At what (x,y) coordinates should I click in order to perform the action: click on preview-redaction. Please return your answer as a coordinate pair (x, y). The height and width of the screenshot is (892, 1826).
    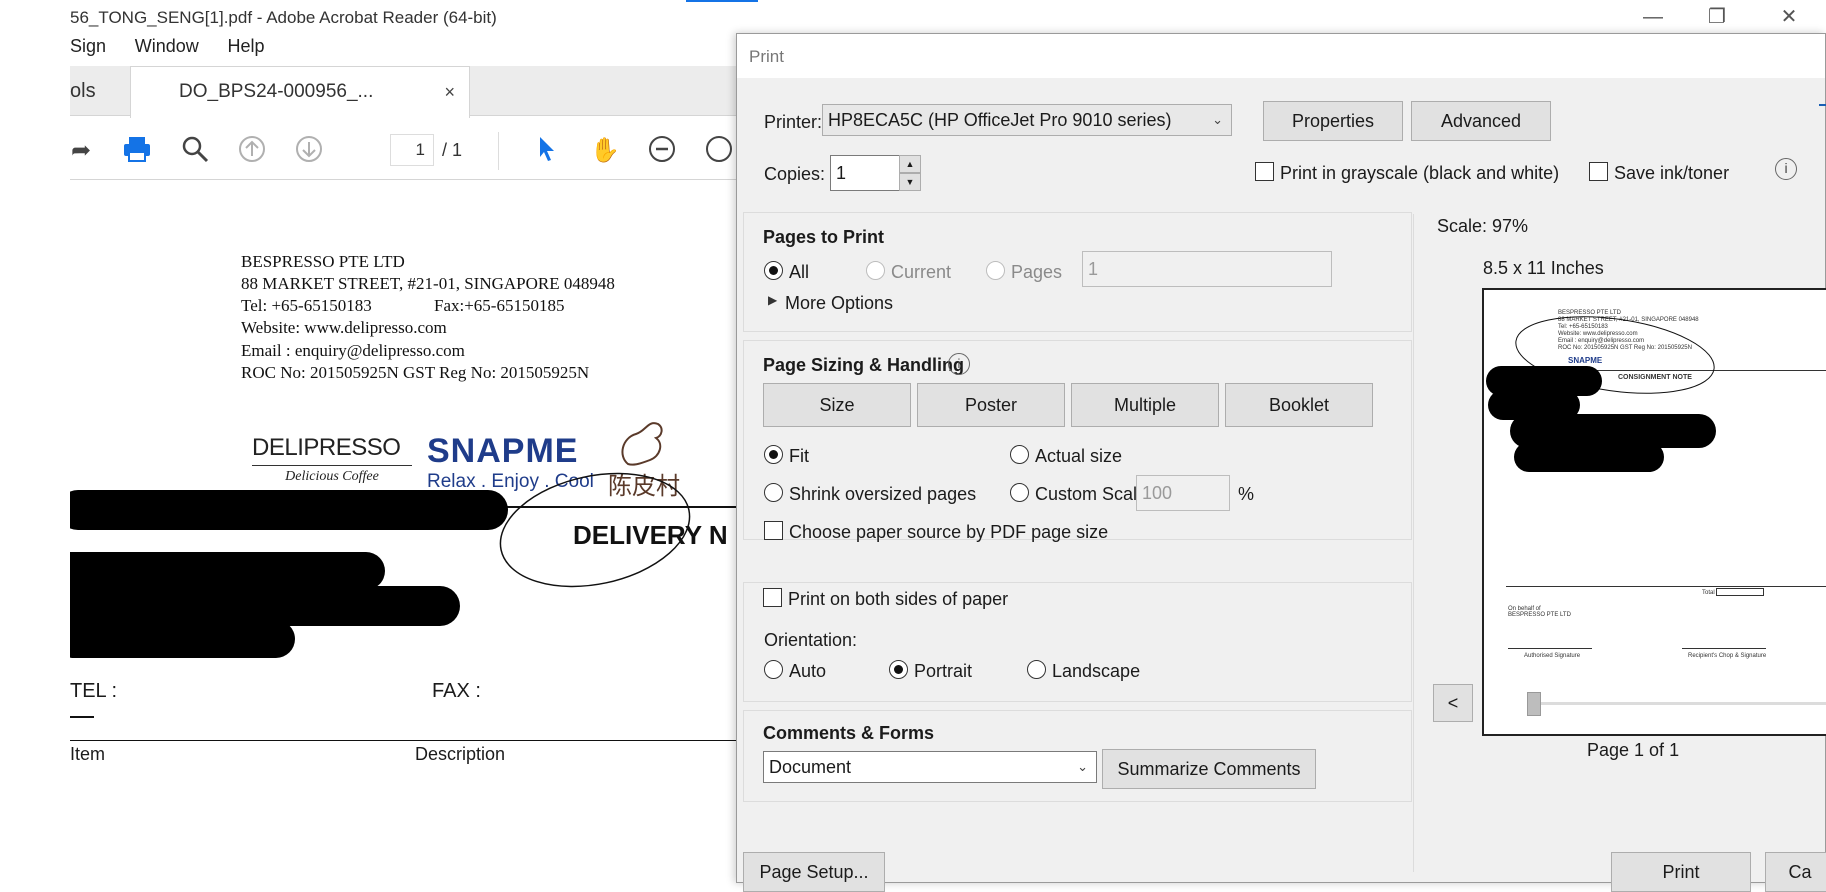
    Looking at the image, I should click on (1589, 457).